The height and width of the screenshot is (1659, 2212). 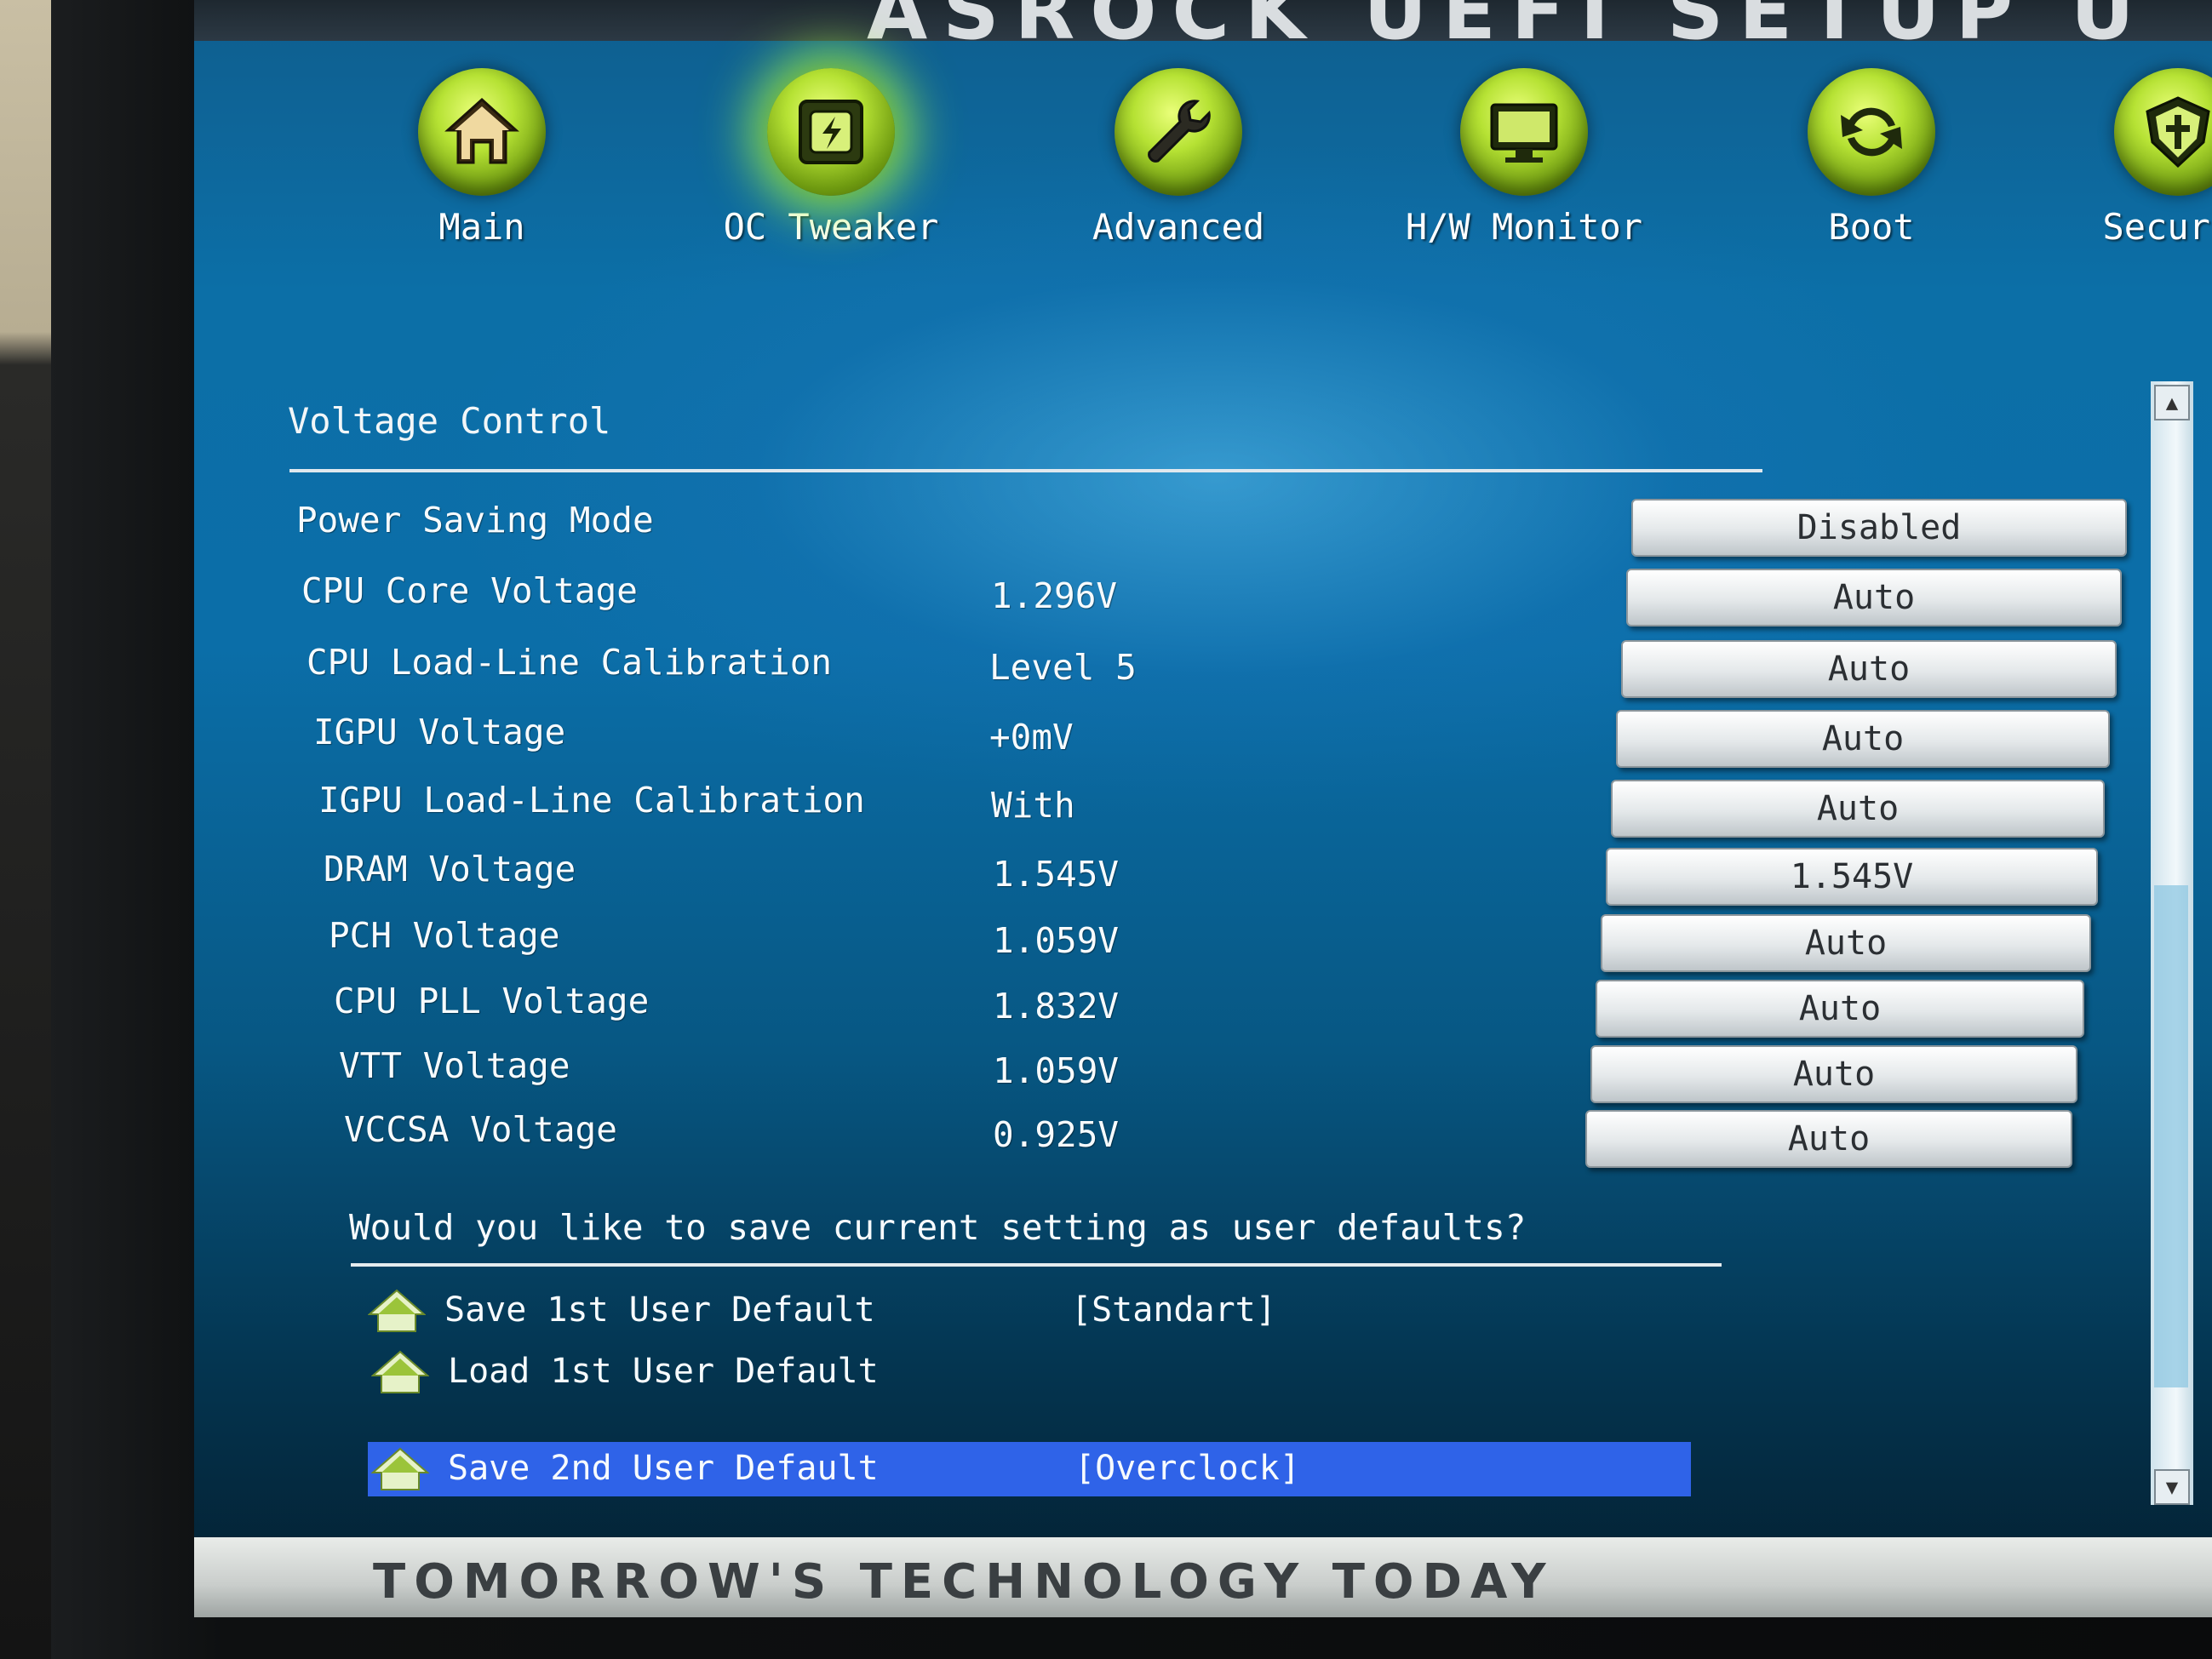 I want to click on user-default-label: Load 1st User Default, so click(x=664, y=1371).